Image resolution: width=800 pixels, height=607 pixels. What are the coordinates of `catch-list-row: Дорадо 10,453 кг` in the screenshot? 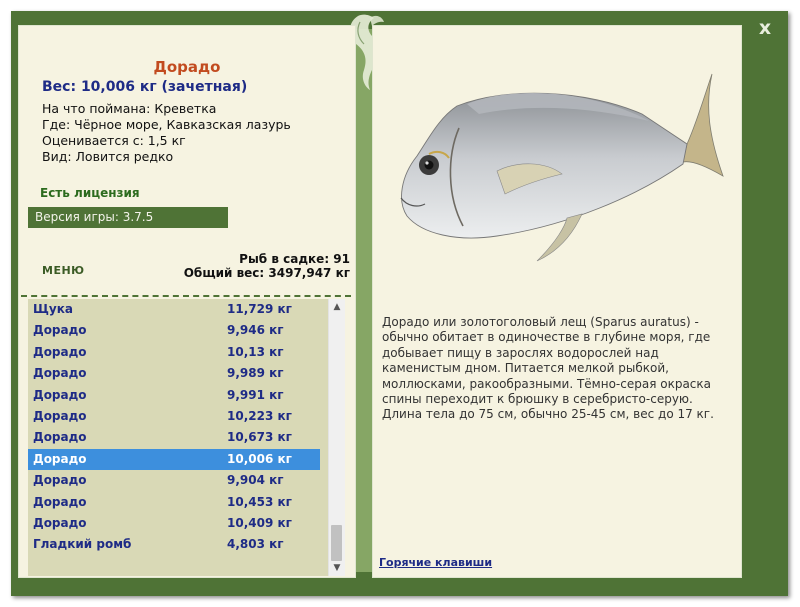 It's located at (174, 502).